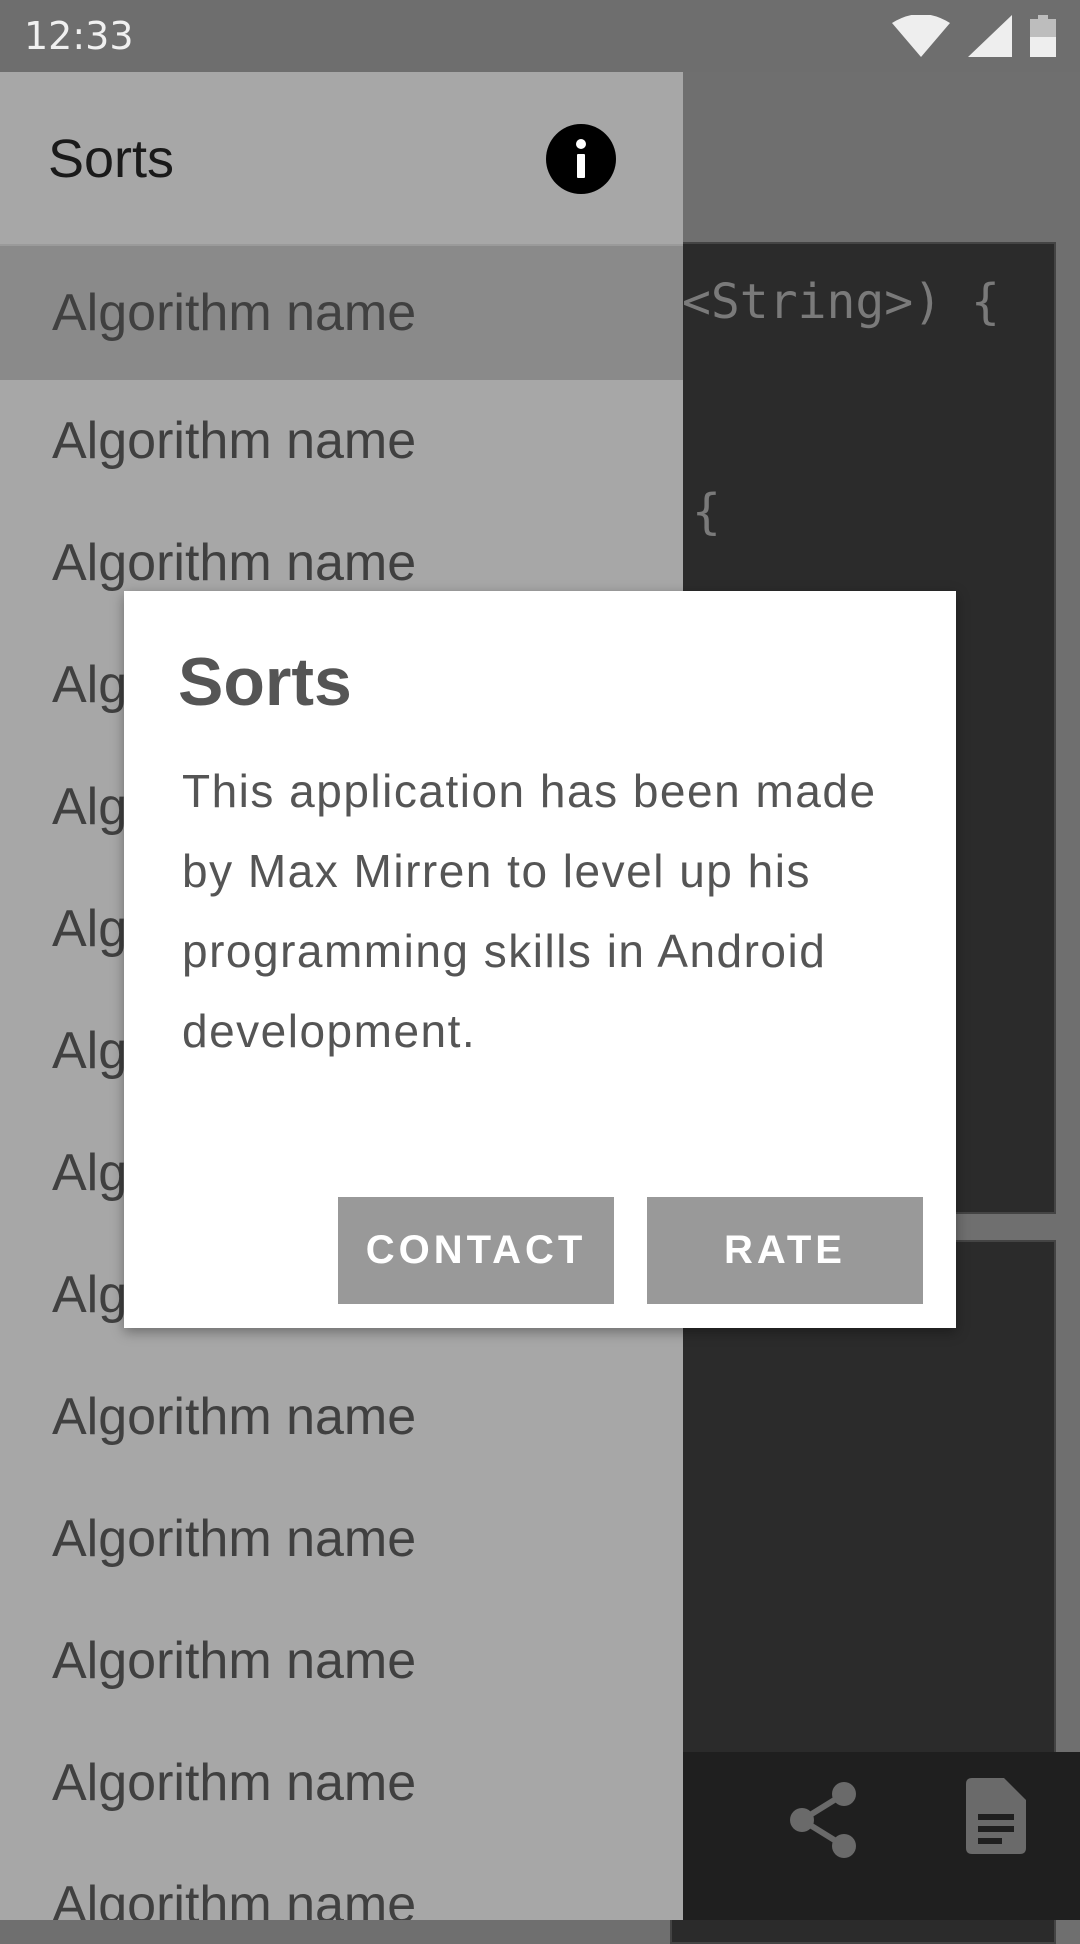  I want to click on wifi-icon, so click(921, 36).